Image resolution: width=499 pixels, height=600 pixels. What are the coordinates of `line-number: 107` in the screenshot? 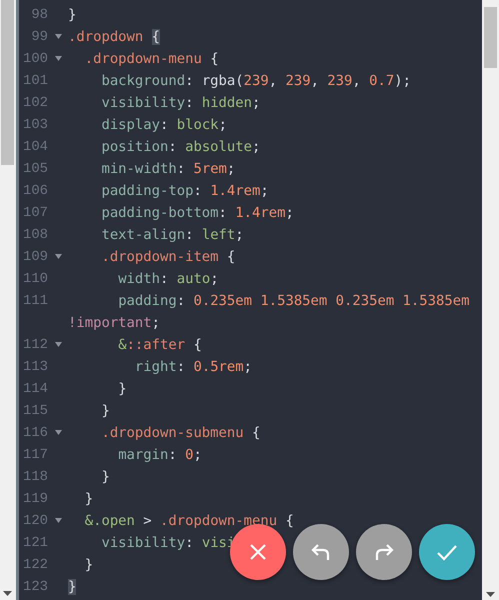 It's located at (35, 213).